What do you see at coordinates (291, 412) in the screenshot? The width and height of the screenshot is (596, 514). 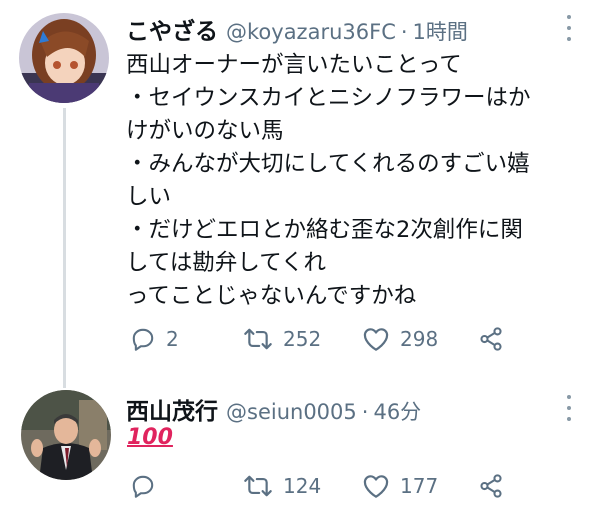 I see `user-handle: @seiun0005` at bounding box center [291, 412].